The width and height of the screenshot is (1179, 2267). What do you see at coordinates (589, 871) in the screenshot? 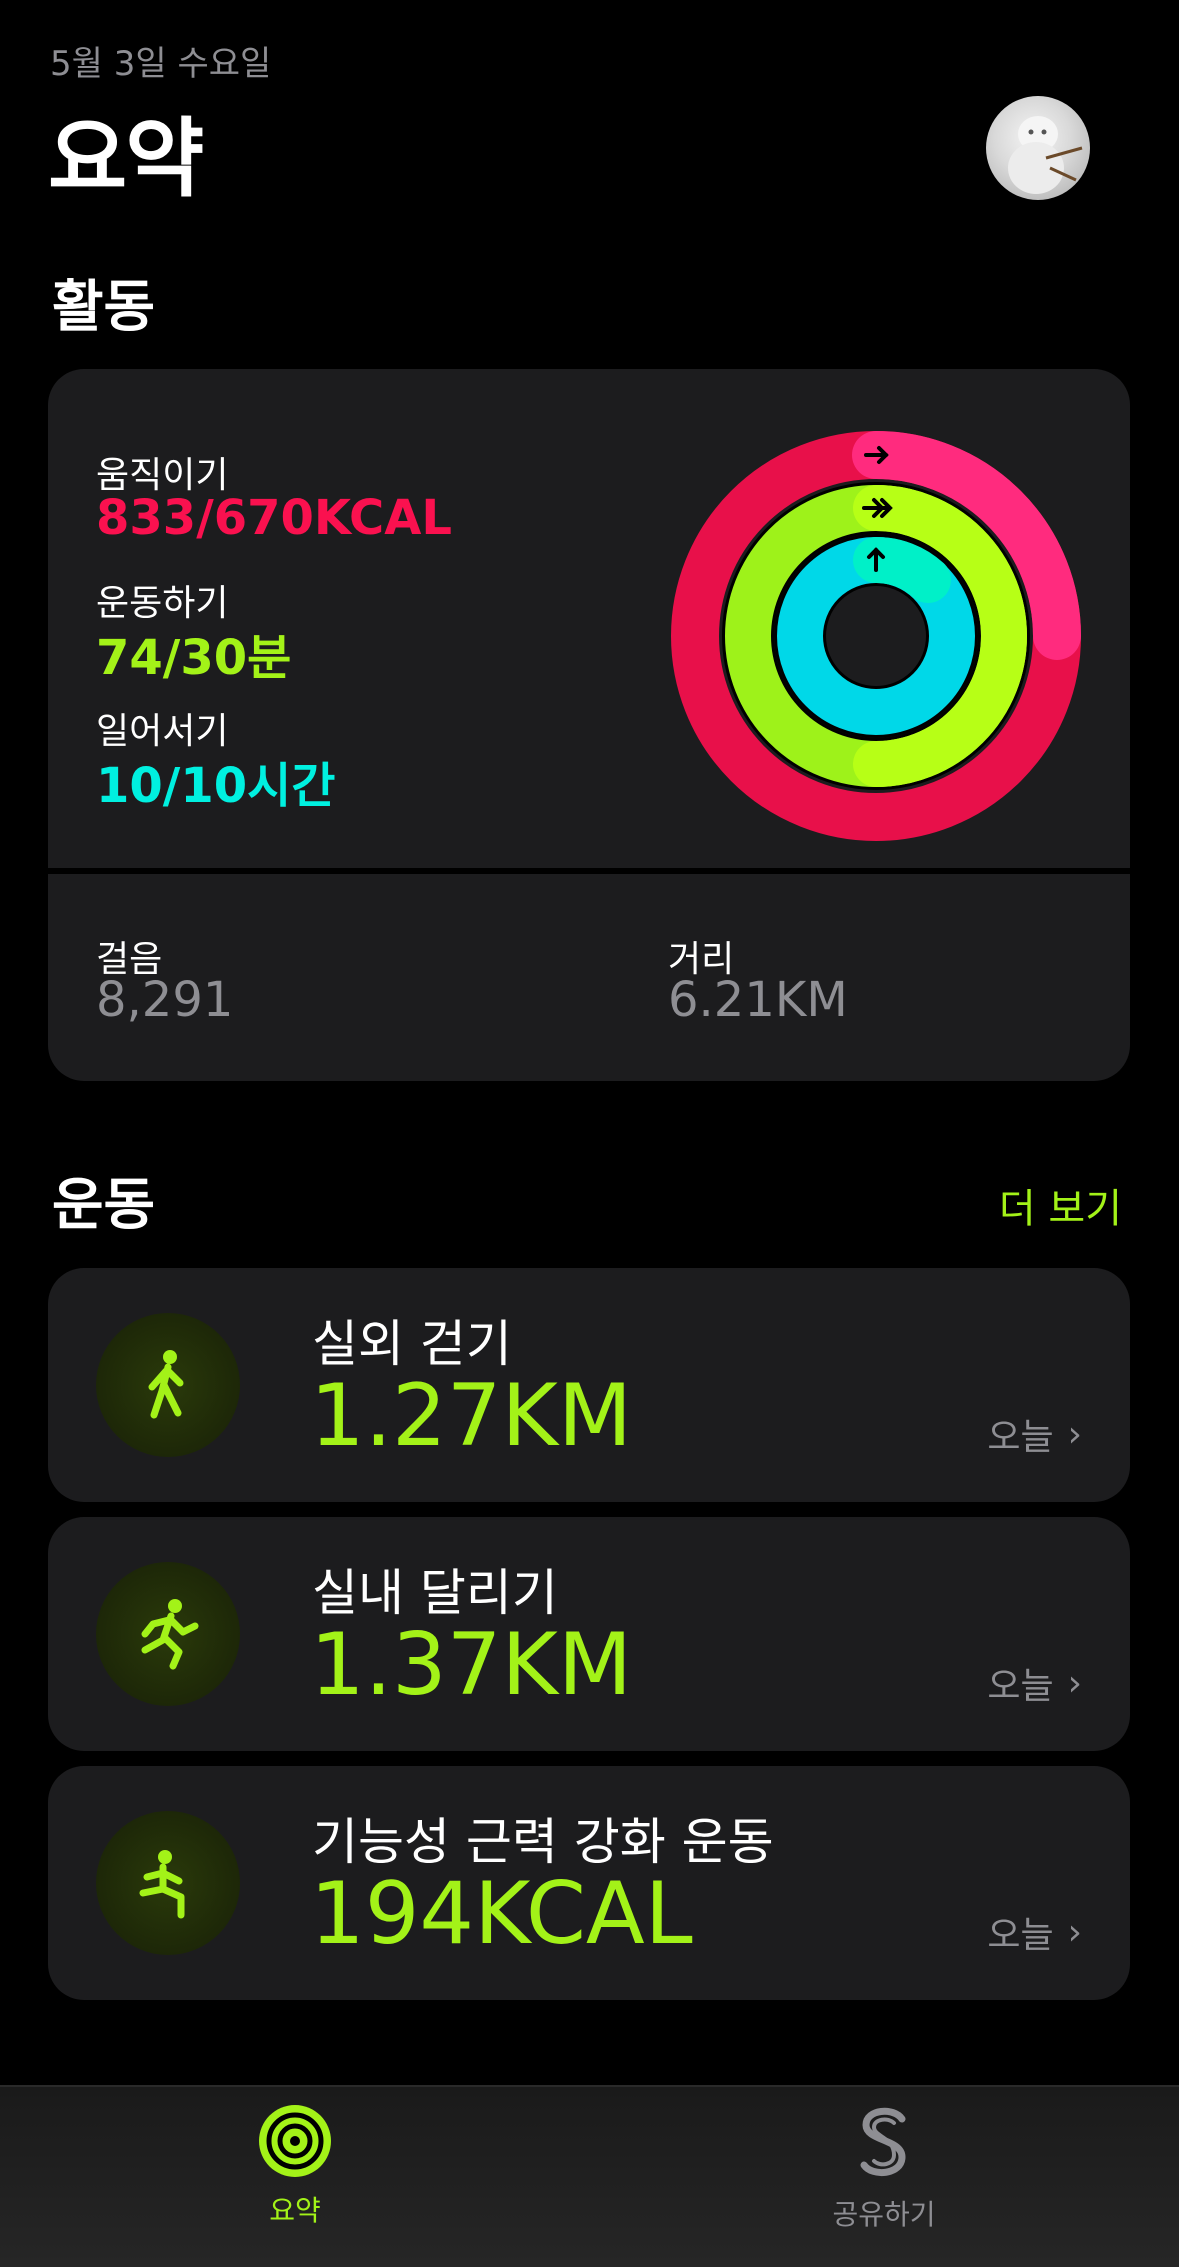
I see `card-divider` at bounding box center [589, 871].